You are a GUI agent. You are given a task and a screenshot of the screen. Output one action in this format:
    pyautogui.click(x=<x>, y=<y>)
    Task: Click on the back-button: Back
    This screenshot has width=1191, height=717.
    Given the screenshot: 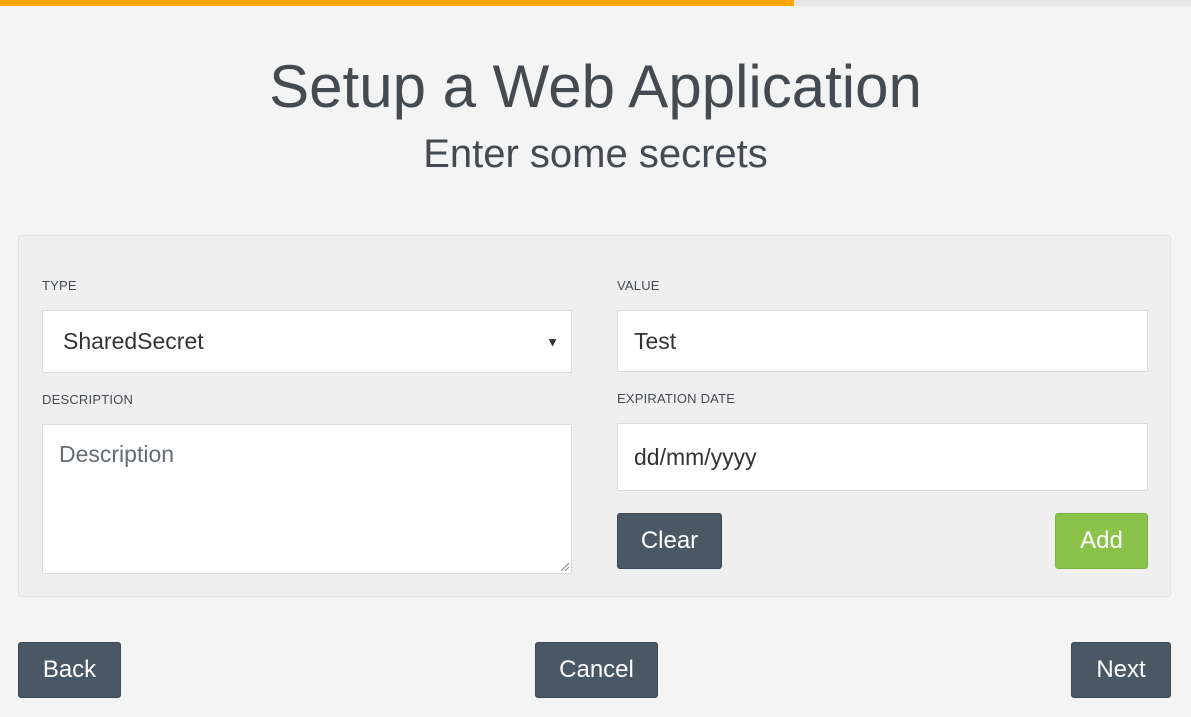 What is the action you would take?
    pyautogui.click(x=69, y=670)
    